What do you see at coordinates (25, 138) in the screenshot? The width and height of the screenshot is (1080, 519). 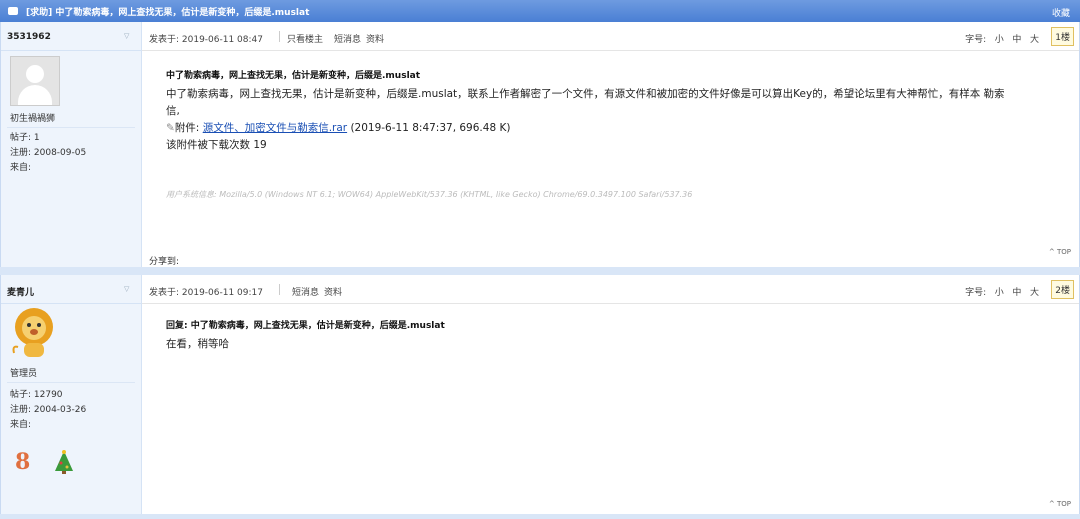 I see `post-count: 帖子: 1` at bounding box center [25, 138].